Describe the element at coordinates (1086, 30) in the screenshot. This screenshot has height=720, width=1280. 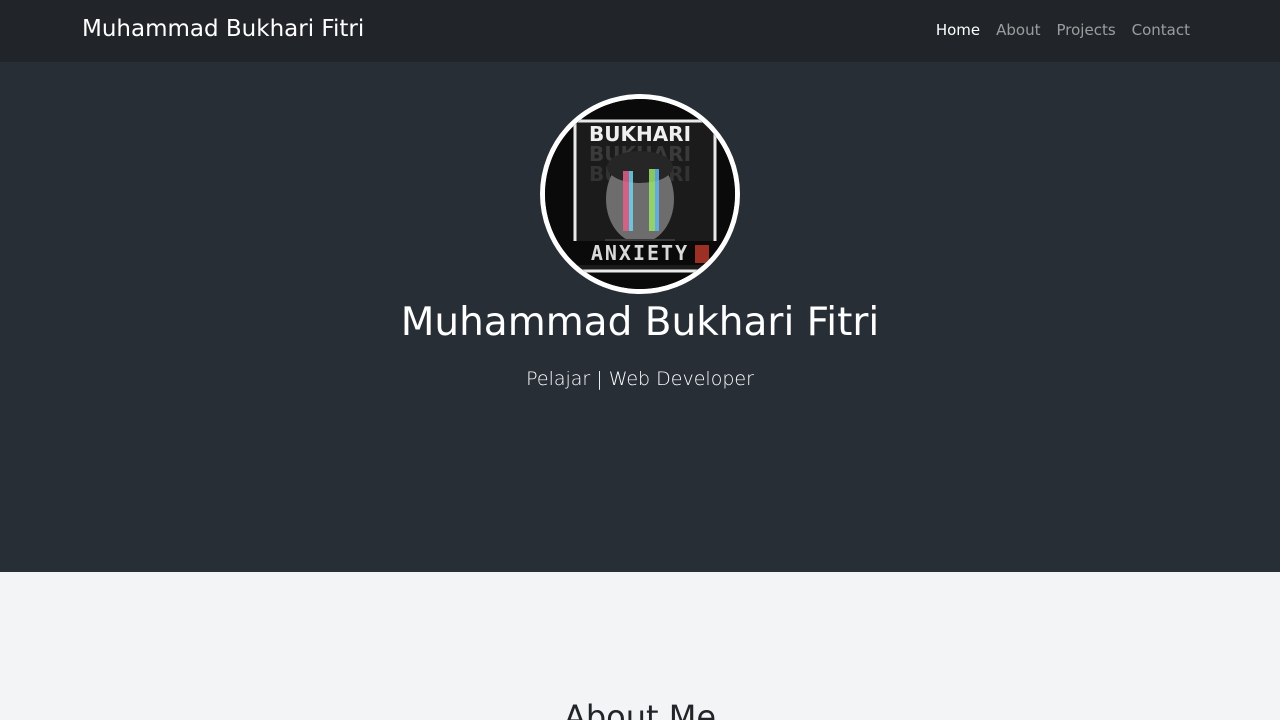
I see `nav-link-projects: Projects` at that location.